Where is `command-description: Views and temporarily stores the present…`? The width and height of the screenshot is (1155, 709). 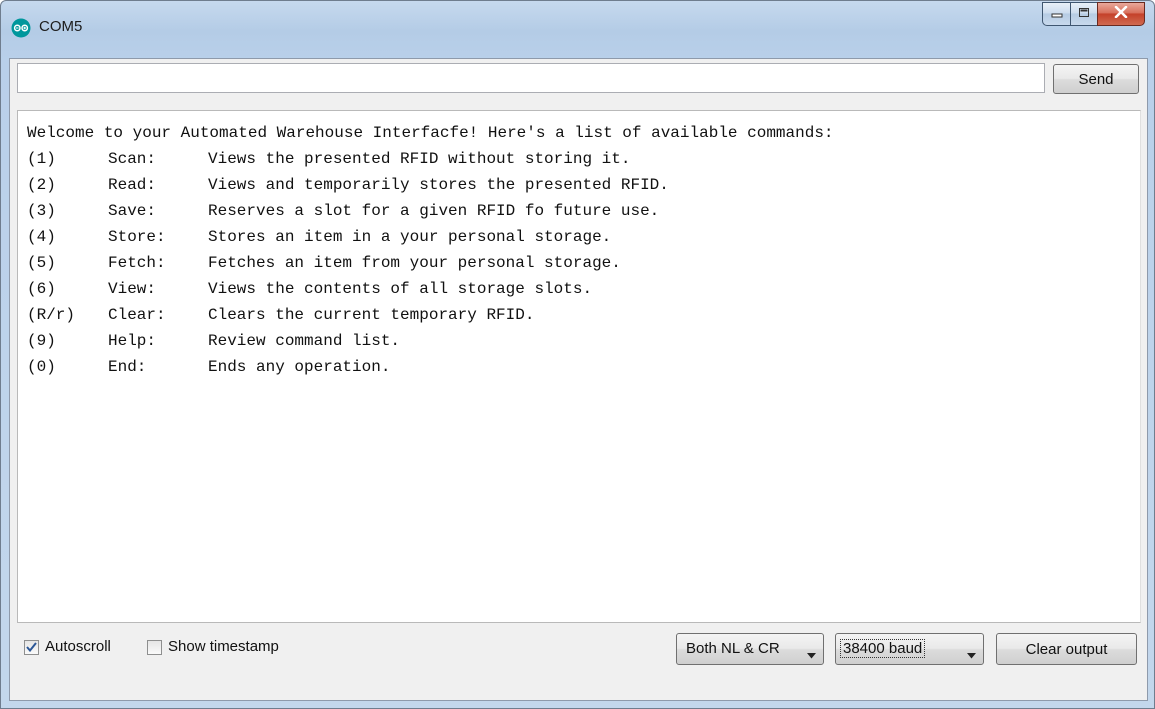 command-description: Views and temporarily stores the present… is located at coordinates (438, 185).